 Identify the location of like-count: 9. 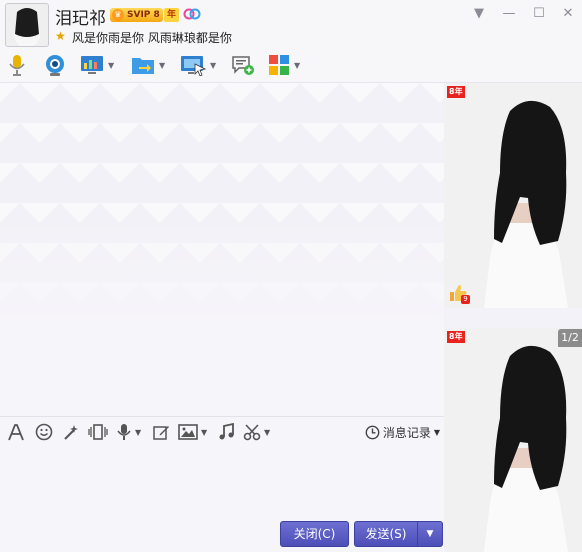
(465, 299).